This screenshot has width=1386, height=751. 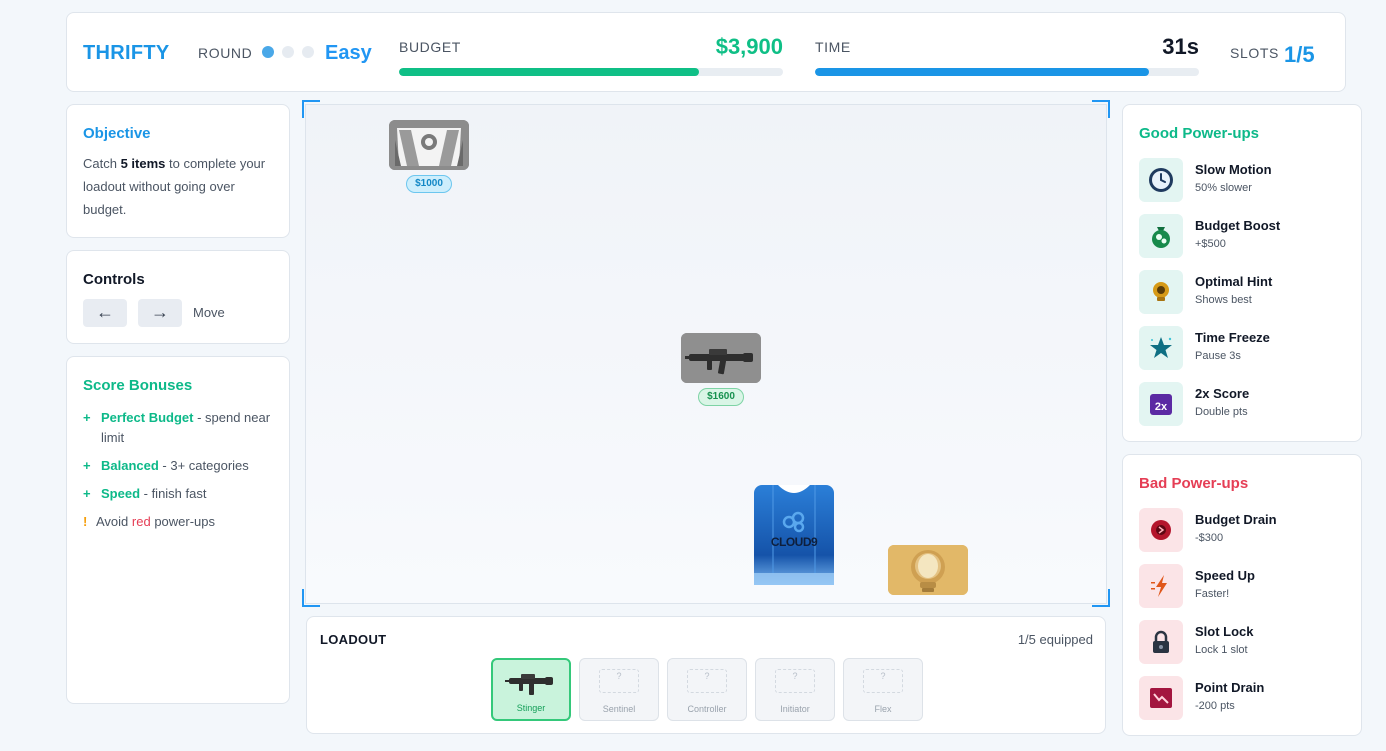 I want to click on bonus-name: Perfect Budget, so click(x=147, y=417).